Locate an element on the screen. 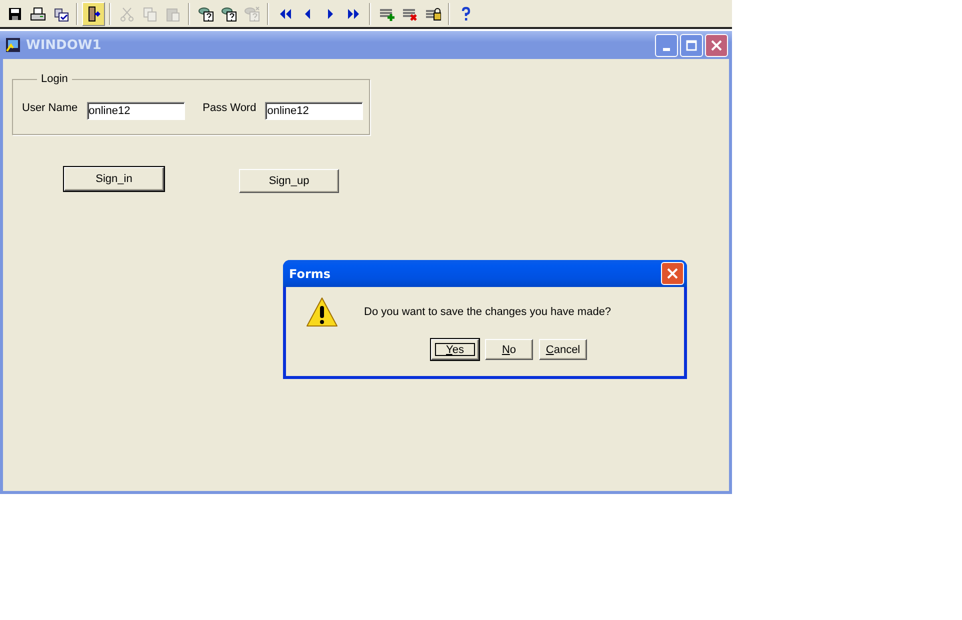 The image size is (962, 620). exit-tool-button is located at coordinates (93, 14).